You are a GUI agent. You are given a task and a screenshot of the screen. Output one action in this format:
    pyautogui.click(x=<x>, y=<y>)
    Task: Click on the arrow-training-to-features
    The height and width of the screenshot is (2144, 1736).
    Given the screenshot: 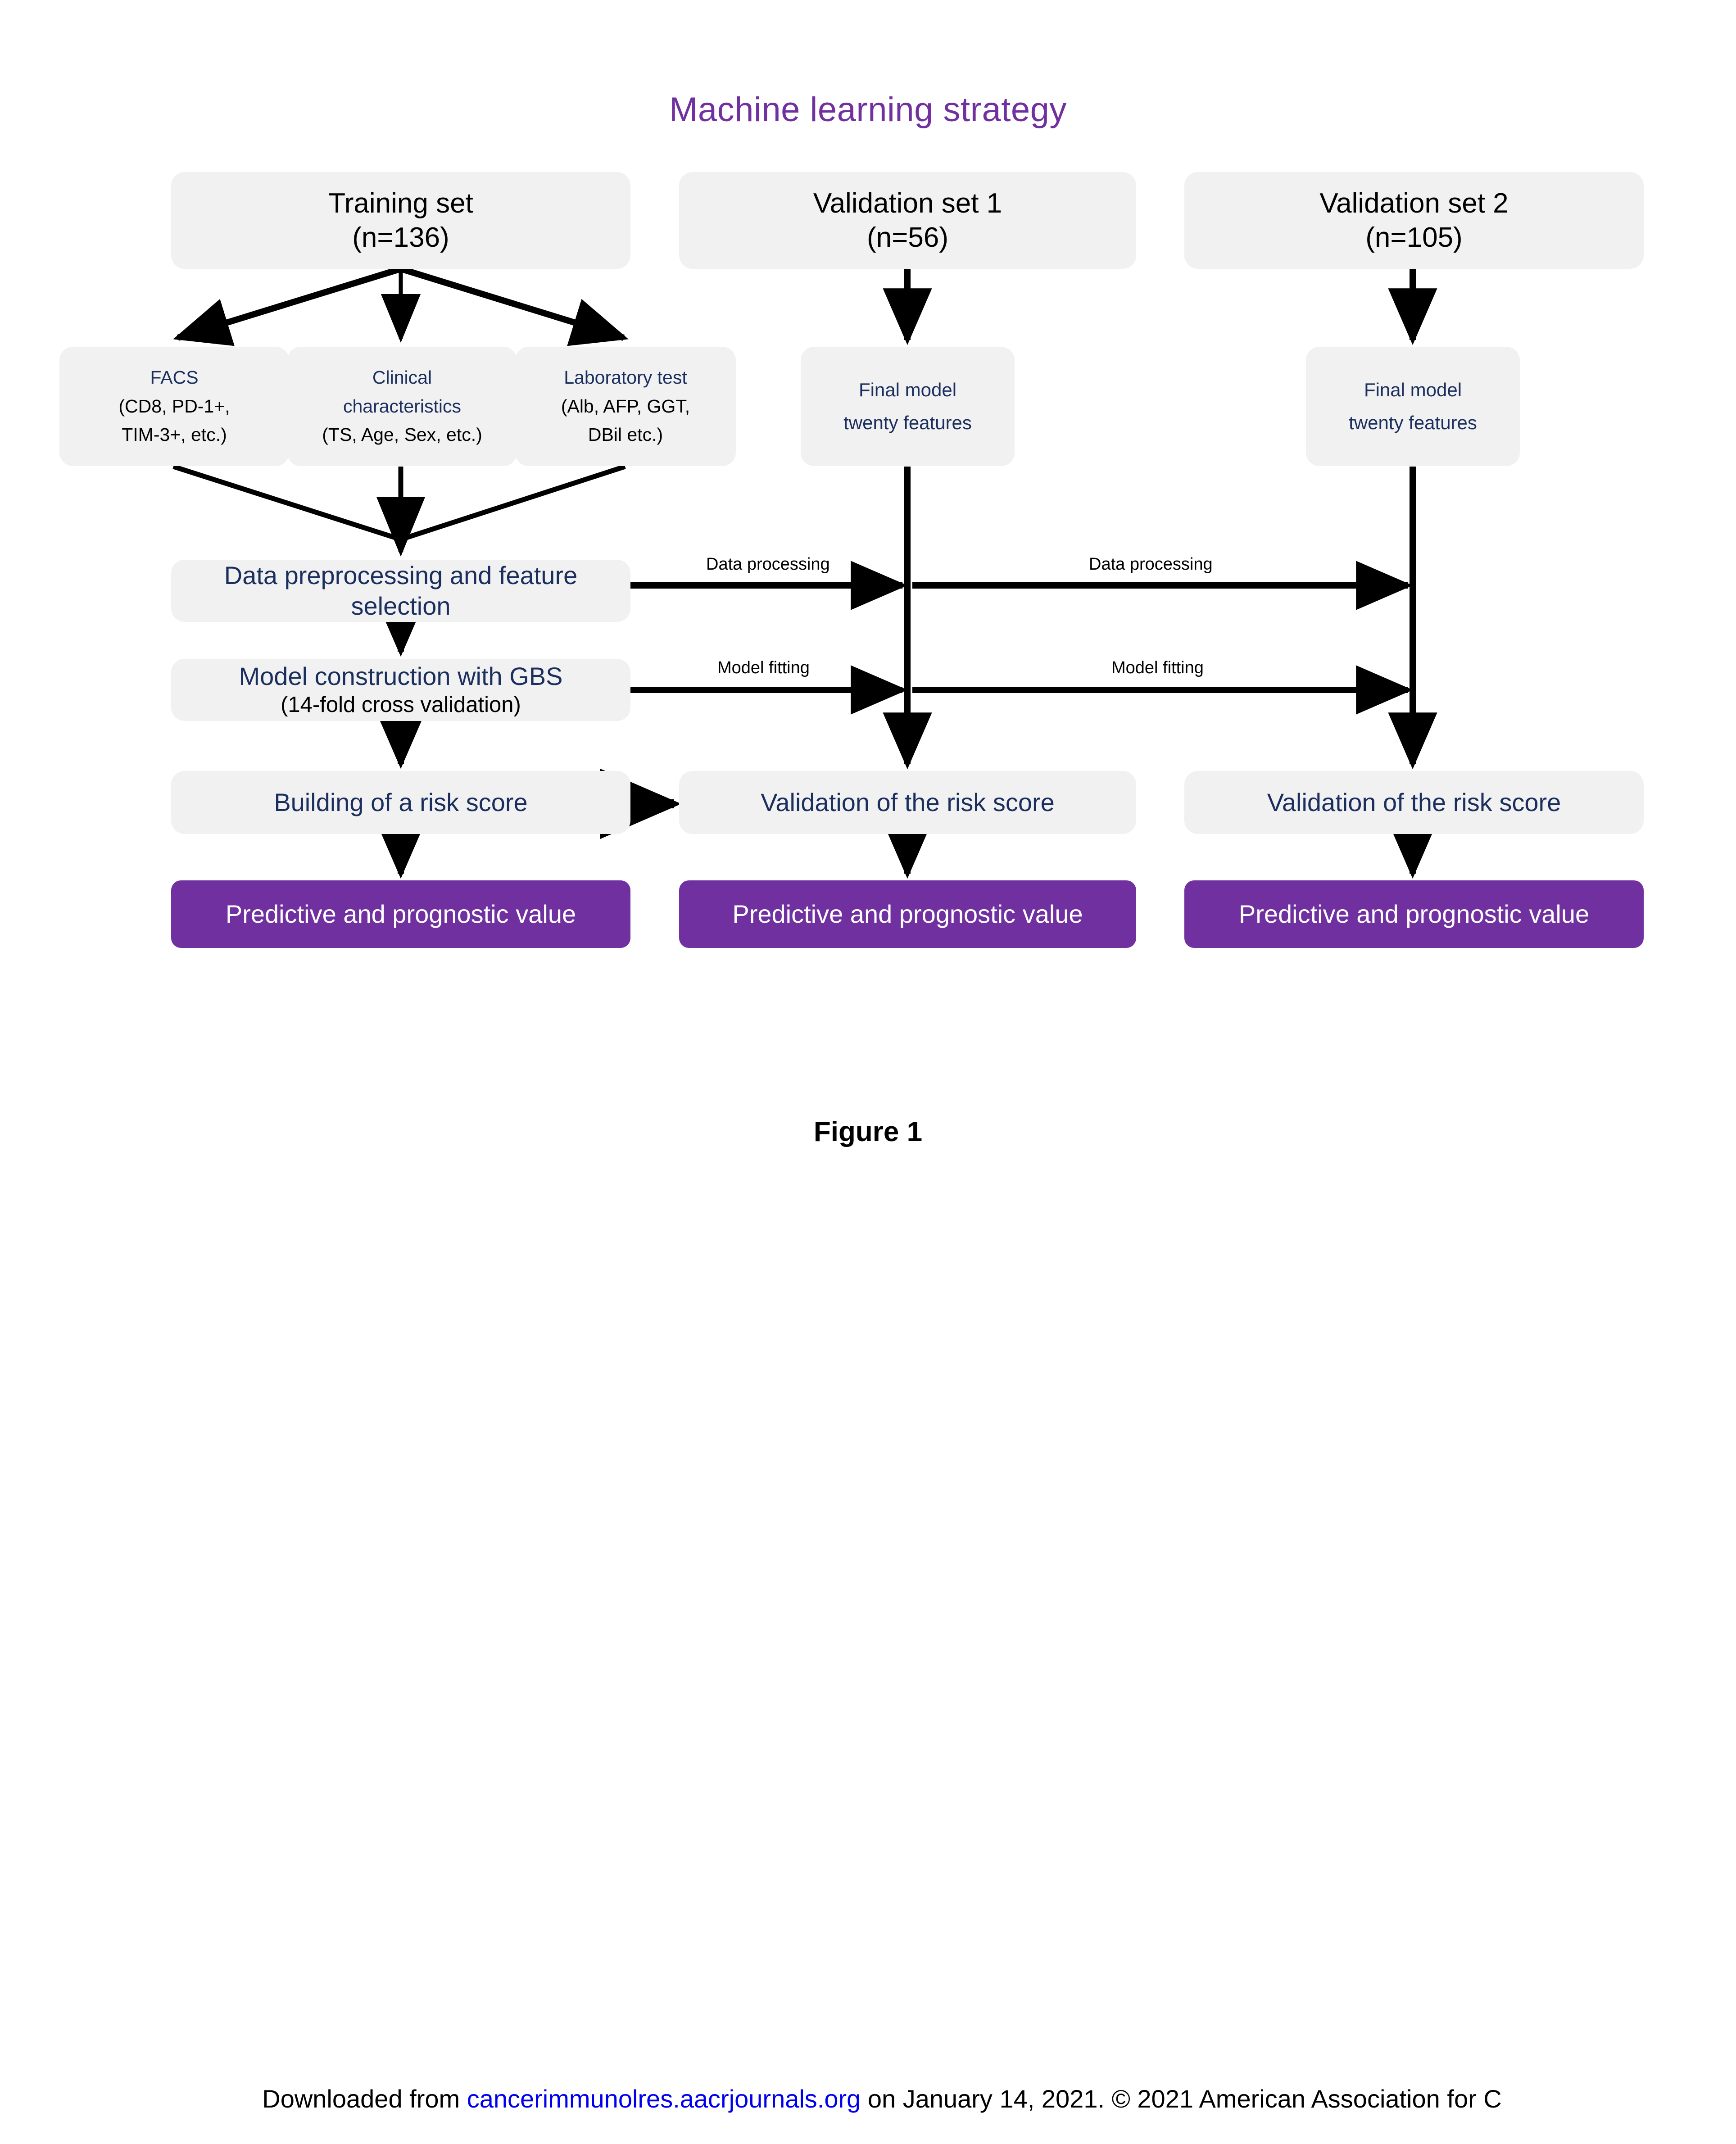 What is the action you would take?
    pyautogui.click(x=401, y=306)
    